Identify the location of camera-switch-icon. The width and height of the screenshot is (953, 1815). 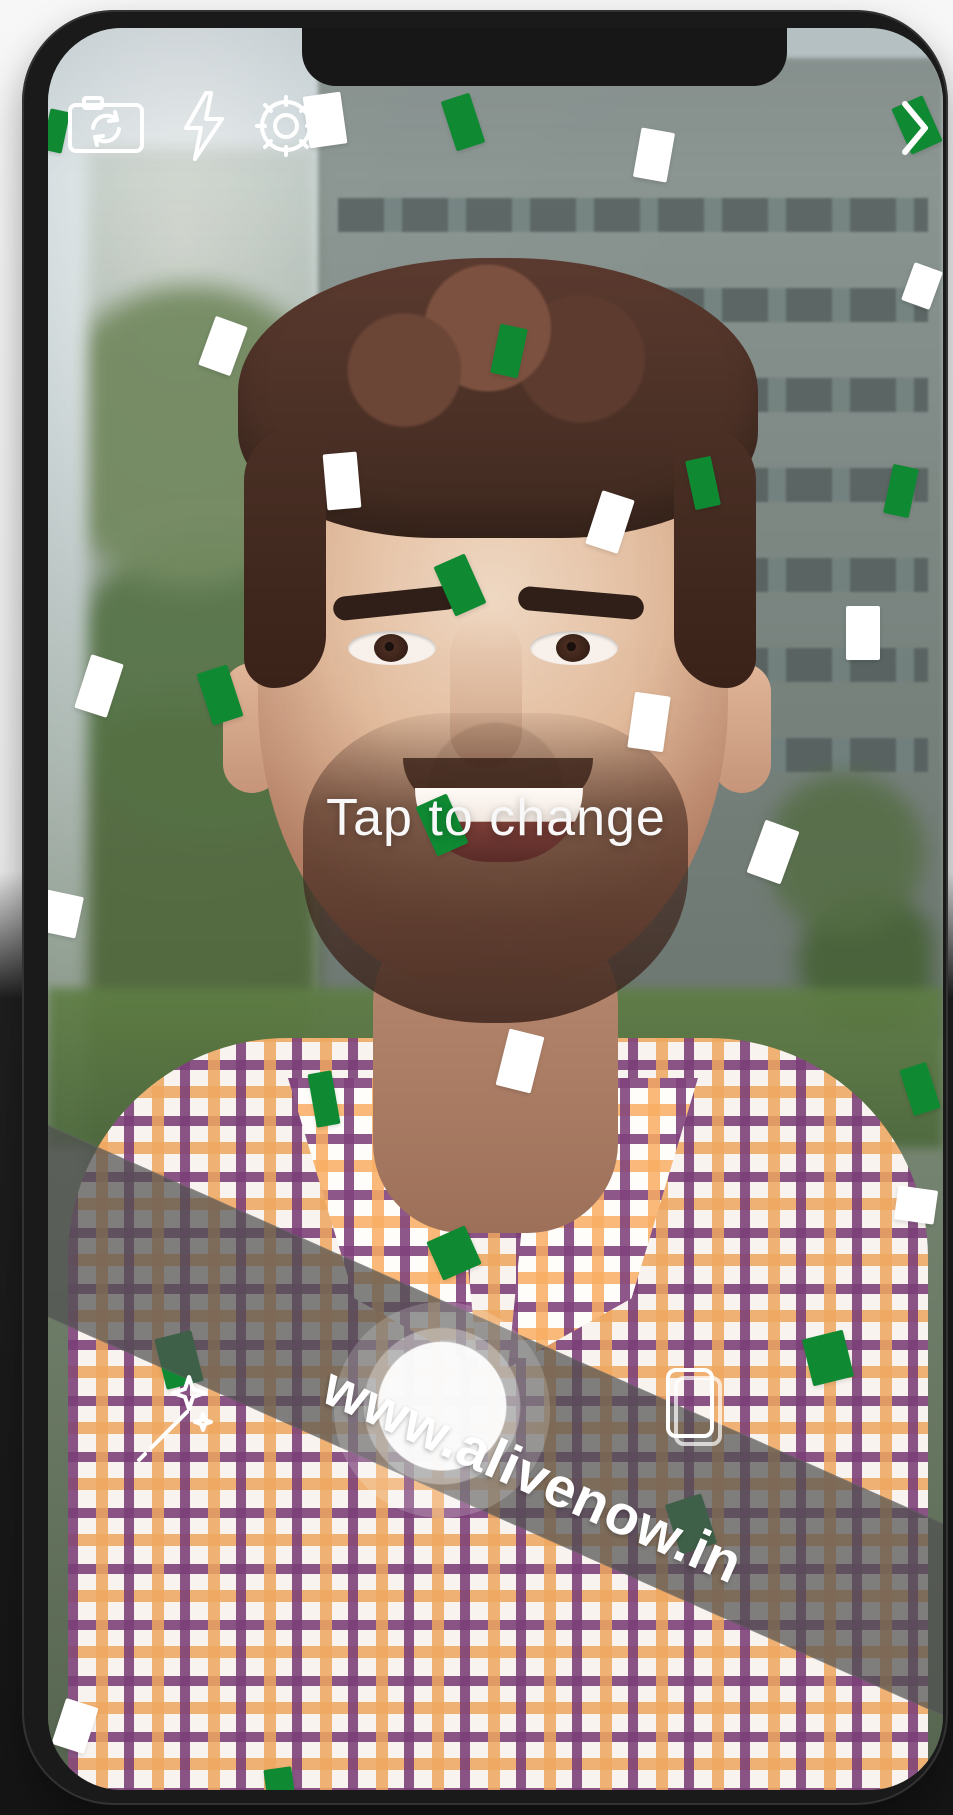
(106, 125).